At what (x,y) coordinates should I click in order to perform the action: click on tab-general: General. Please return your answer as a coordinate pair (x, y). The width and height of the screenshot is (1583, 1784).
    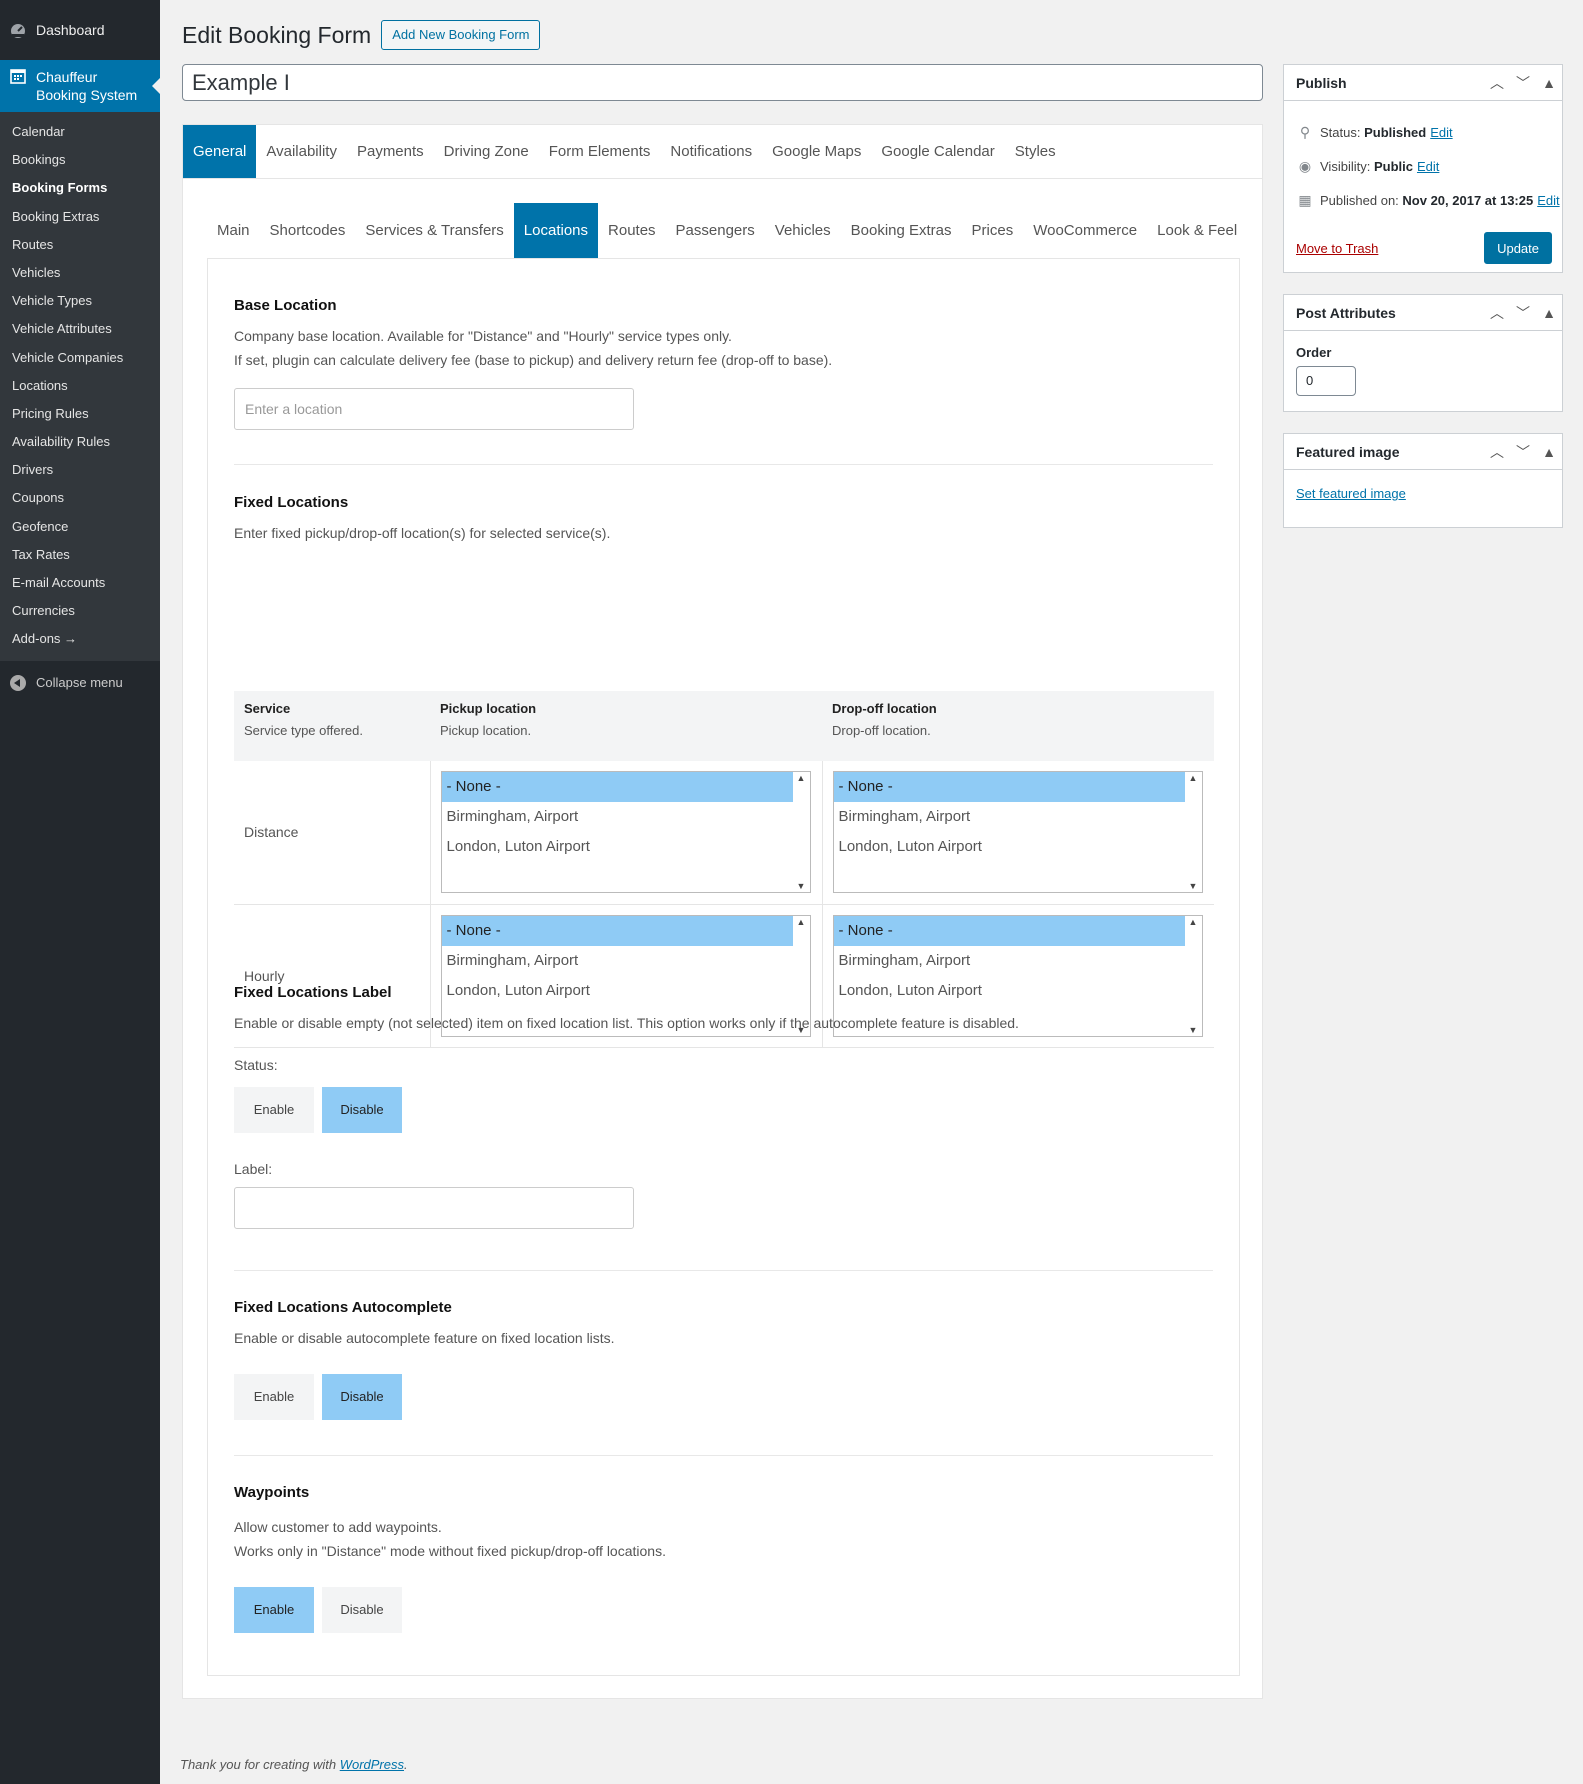
    Looking at the image, I should click on (220, 151).